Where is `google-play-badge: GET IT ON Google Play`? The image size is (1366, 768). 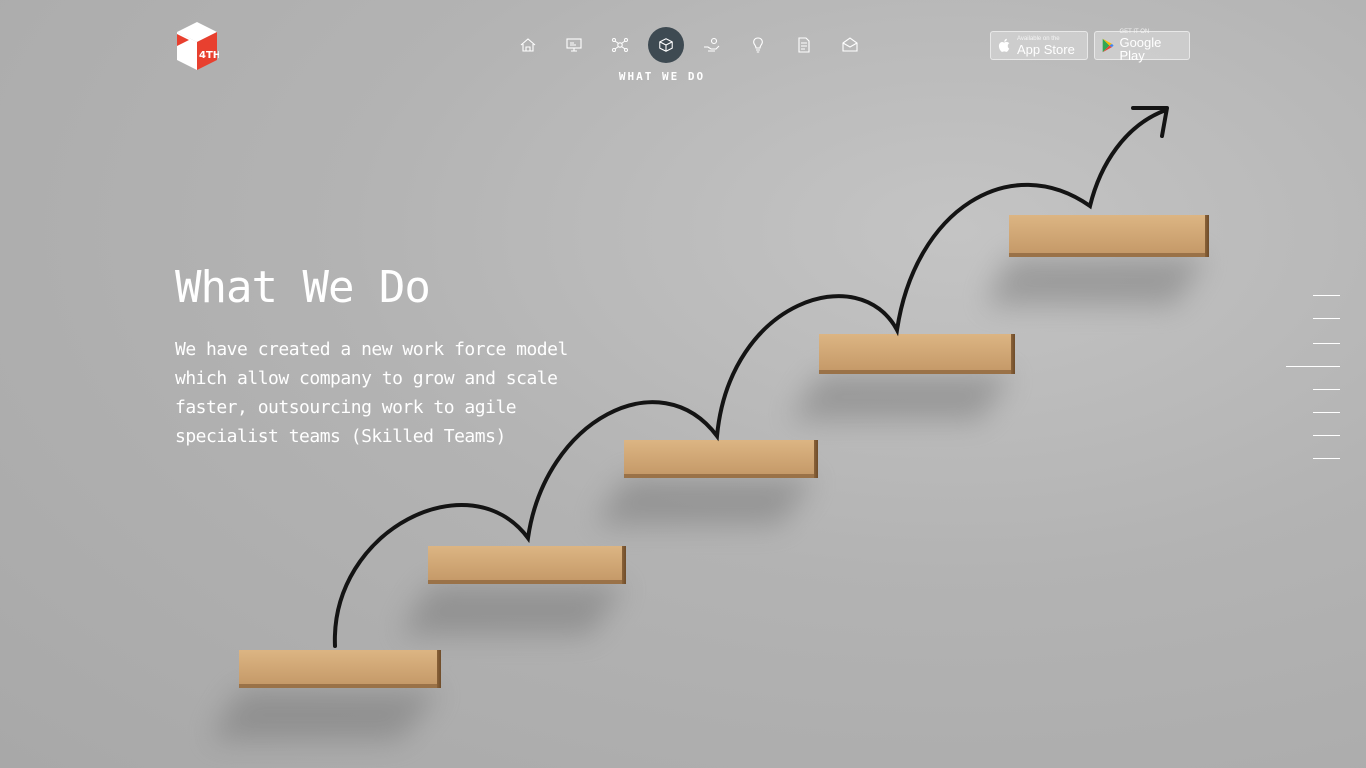 google-play-badge: GET IT ON Google Play is located at coordinates (1142, 46).